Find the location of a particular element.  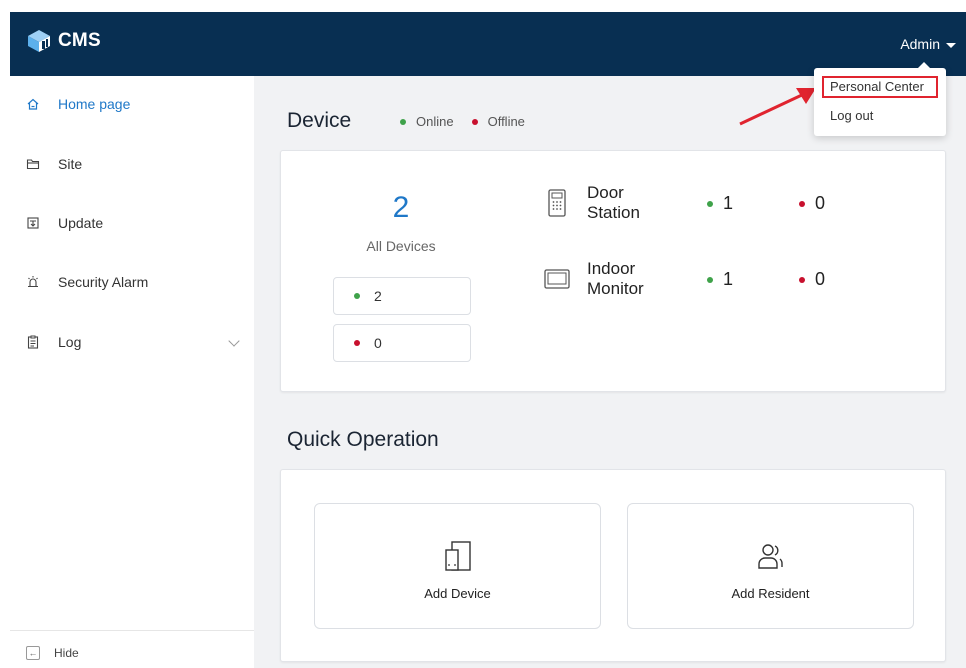

device-type-indoor-monitor: Indoor Monitor is located at coordinates (610, 279).